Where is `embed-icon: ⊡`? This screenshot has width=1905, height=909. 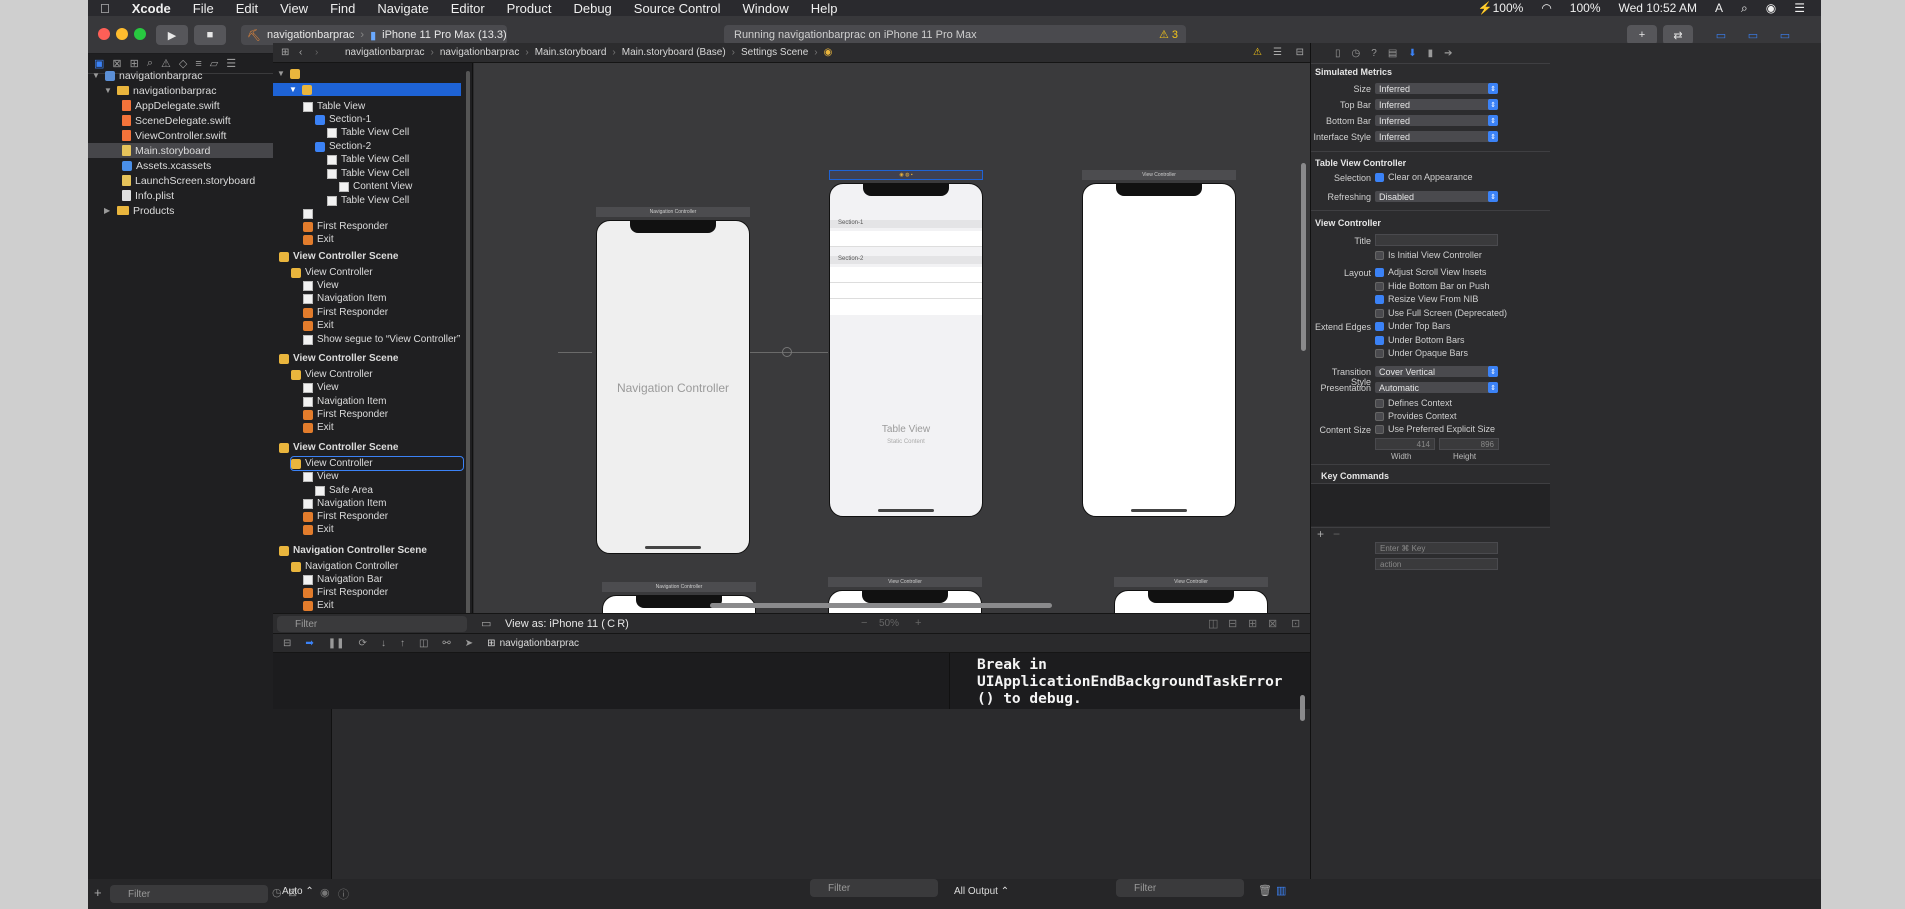
embed-icon: ⊡ is located at coordinates (1295, 623).